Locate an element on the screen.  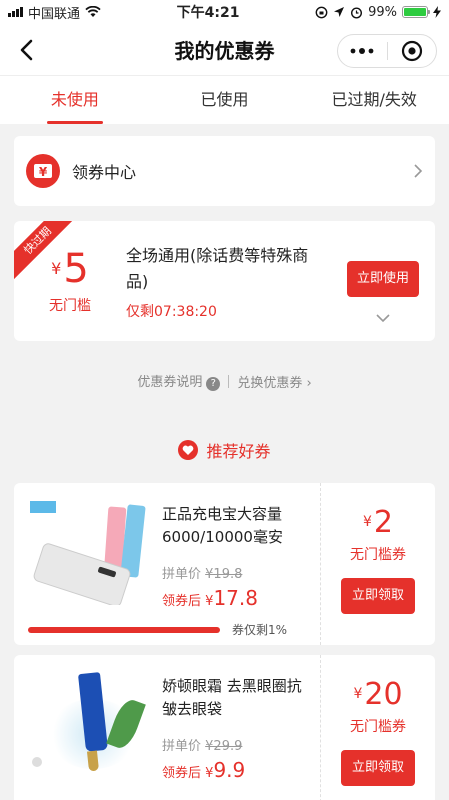
ticket-icon-symbol: ¥ is located at coordinates (43, 171).